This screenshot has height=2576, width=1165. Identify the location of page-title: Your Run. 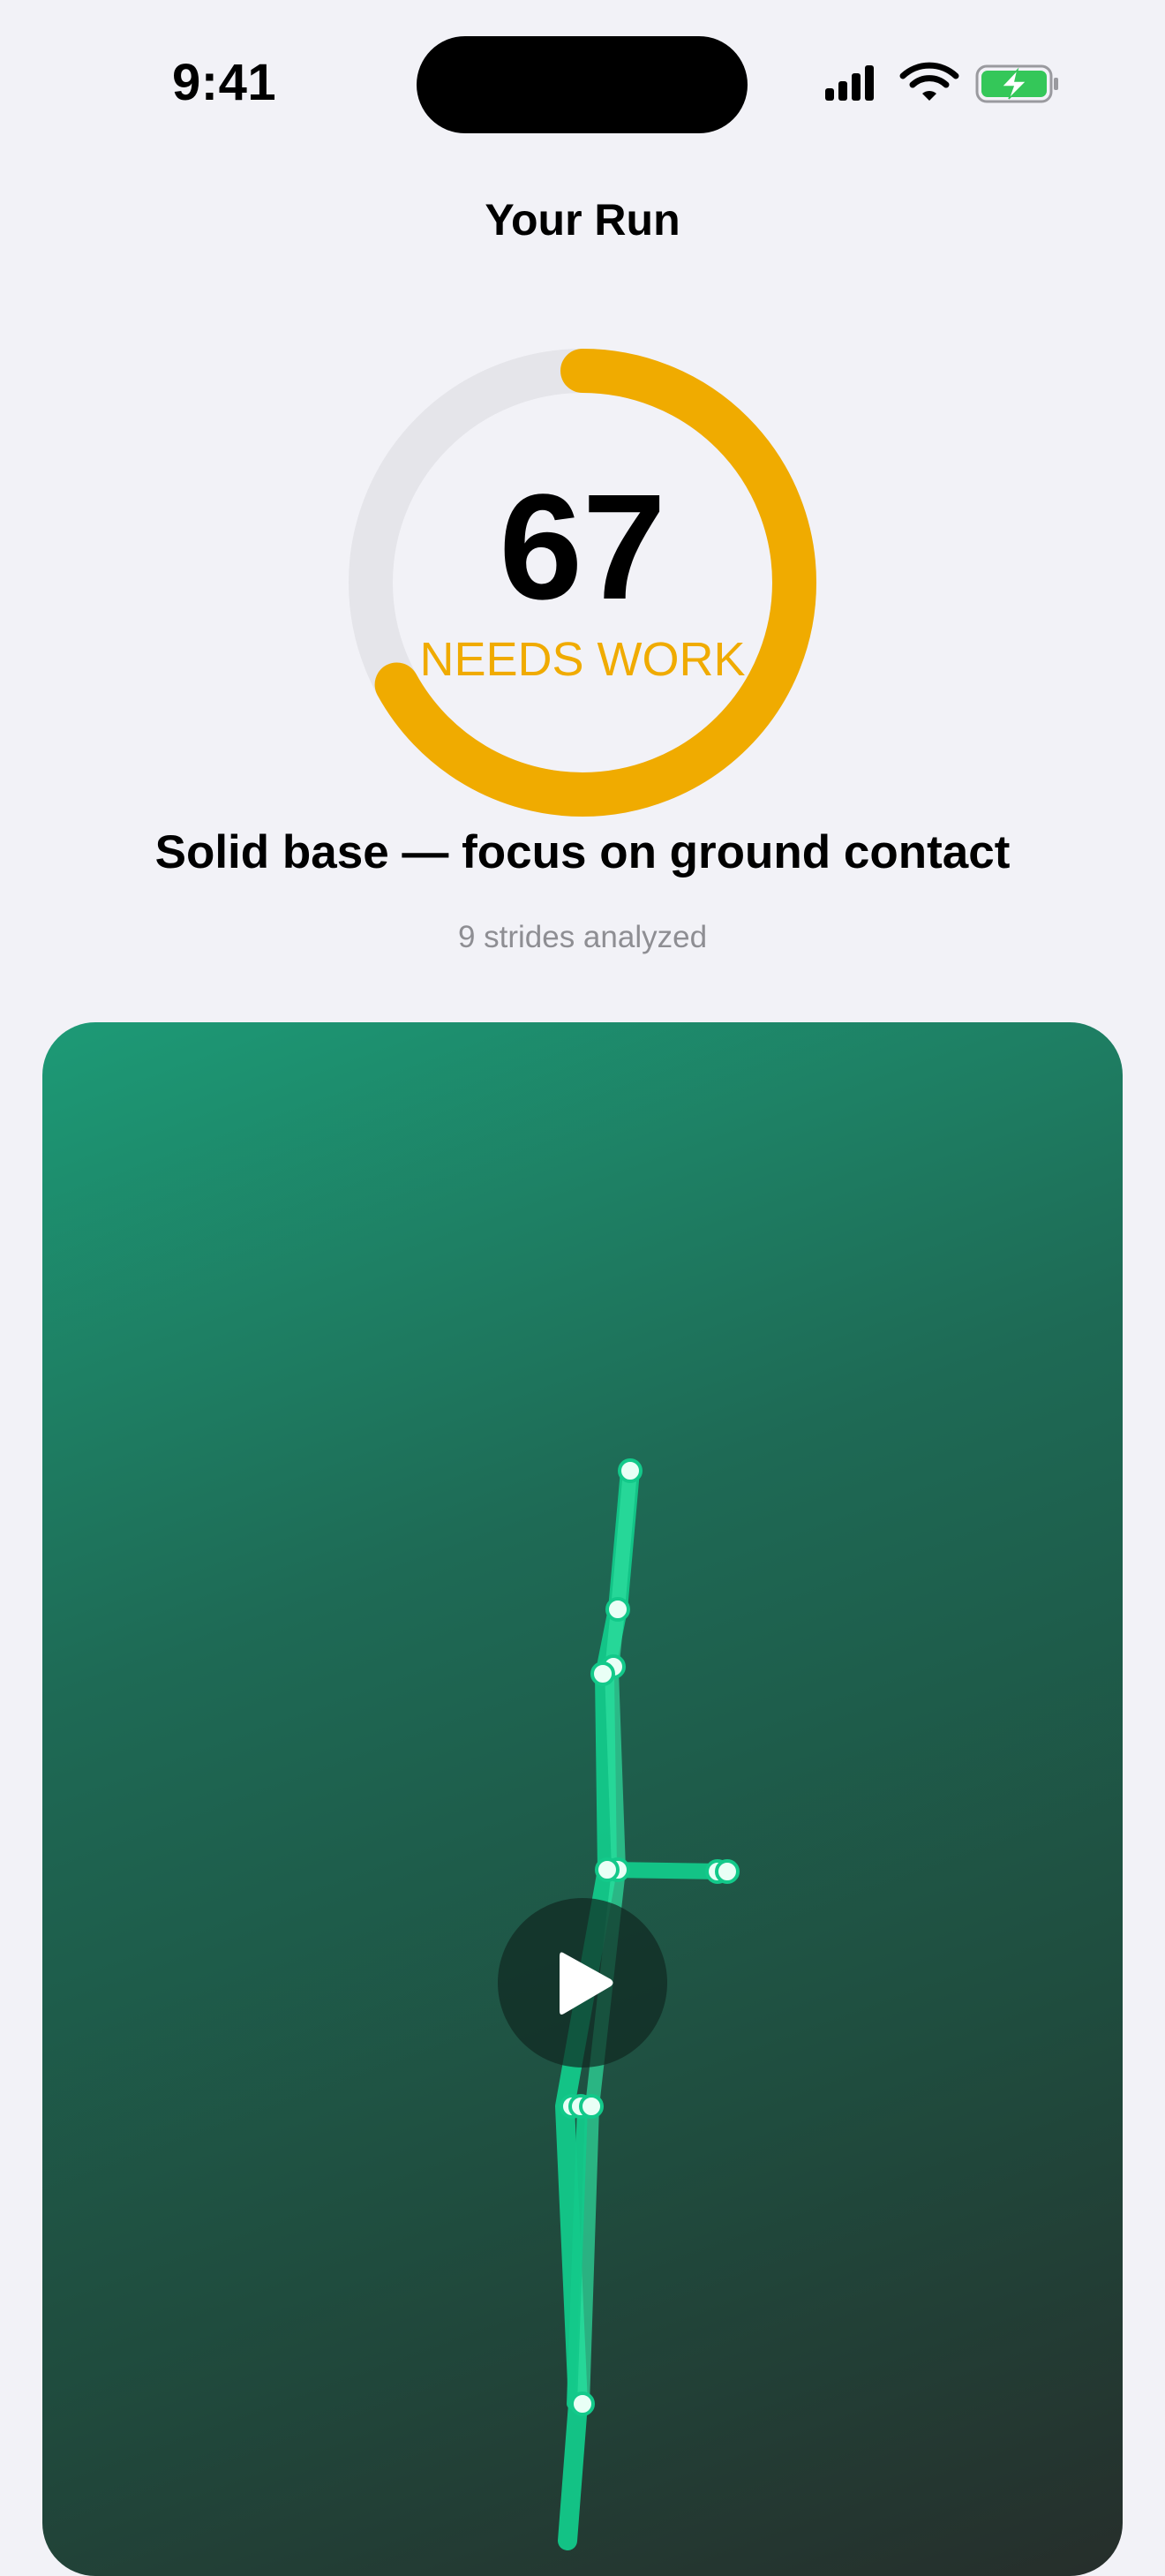
(582, 220).